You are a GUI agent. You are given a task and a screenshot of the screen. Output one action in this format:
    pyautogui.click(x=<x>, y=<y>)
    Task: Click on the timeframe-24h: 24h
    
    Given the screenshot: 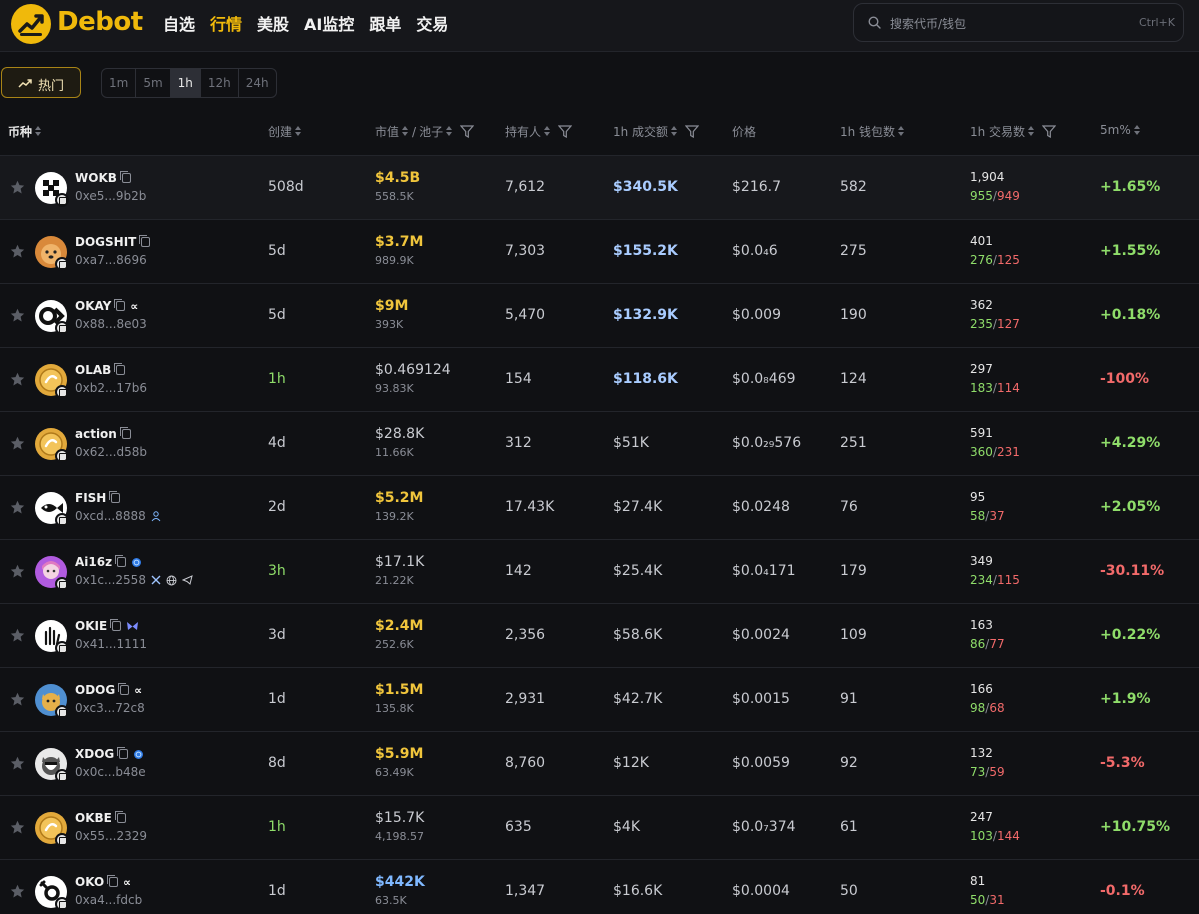 What is the action you would take?
    pyautogui.click(x=257, y=83)
    